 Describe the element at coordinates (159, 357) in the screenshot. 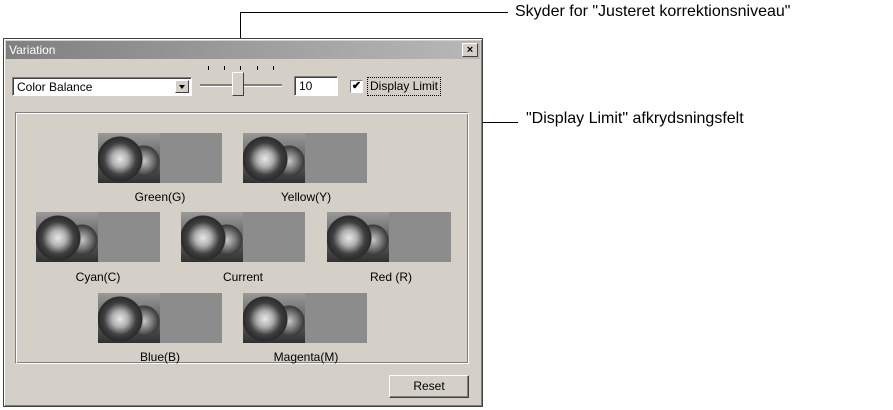

I see `variation-label: Blue(B)` at that location.